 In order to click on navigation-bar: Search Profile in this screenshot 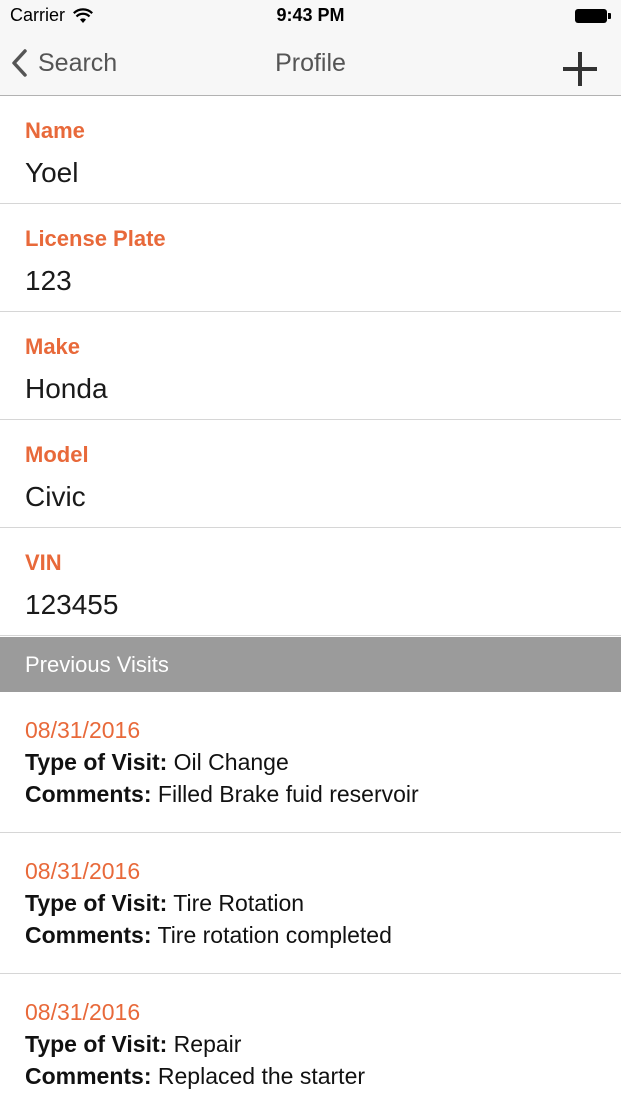, I will do `click(310, 64)`.